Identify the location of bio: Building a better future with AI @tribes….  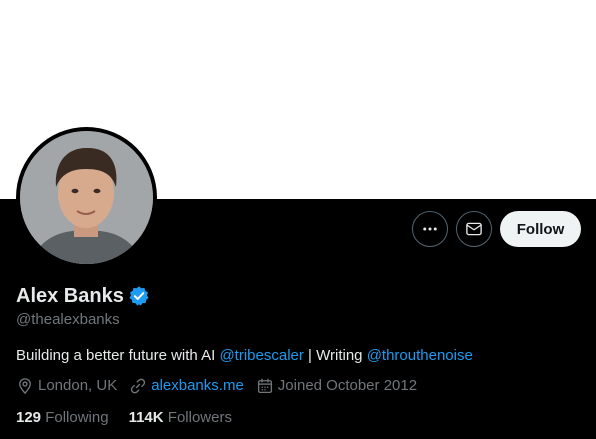
(244, 356).